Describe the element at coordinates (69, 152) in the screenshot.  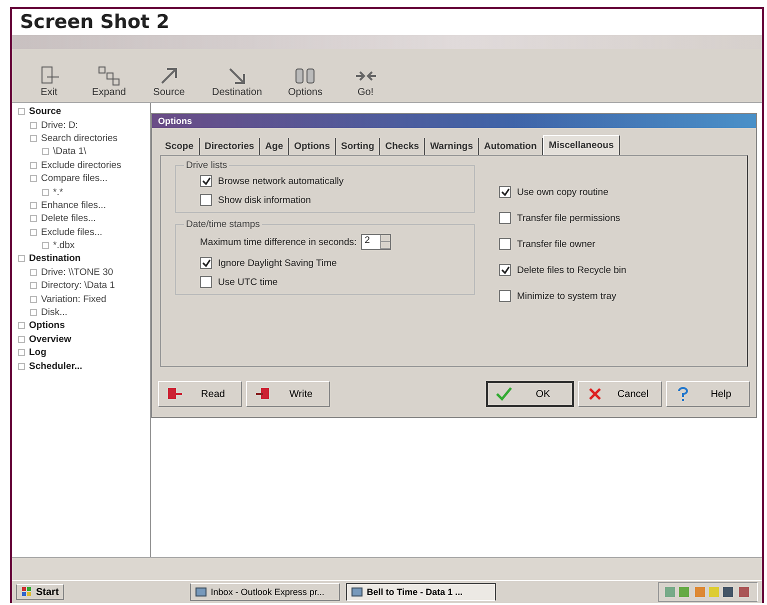
I see `tree-item: \Data 1\` at that location.